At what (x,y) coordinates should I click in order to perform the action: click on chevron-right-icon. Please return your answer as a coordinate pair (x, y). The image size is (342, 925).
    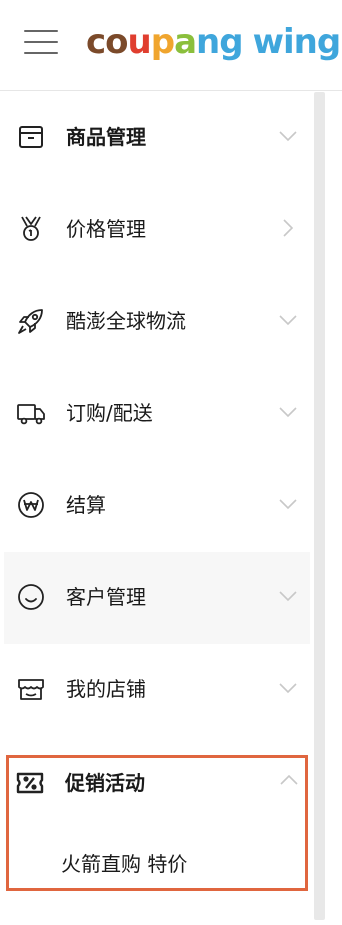
    Looking at the image, I should click on (288, 228).